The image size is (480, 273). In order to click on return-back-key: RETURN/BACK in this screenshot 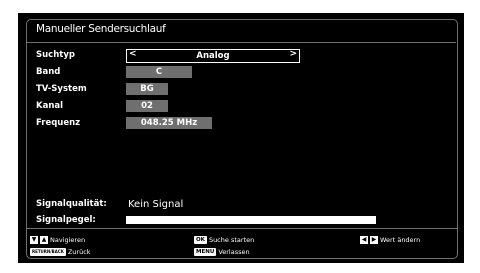, I will do `click(48, 252)`.